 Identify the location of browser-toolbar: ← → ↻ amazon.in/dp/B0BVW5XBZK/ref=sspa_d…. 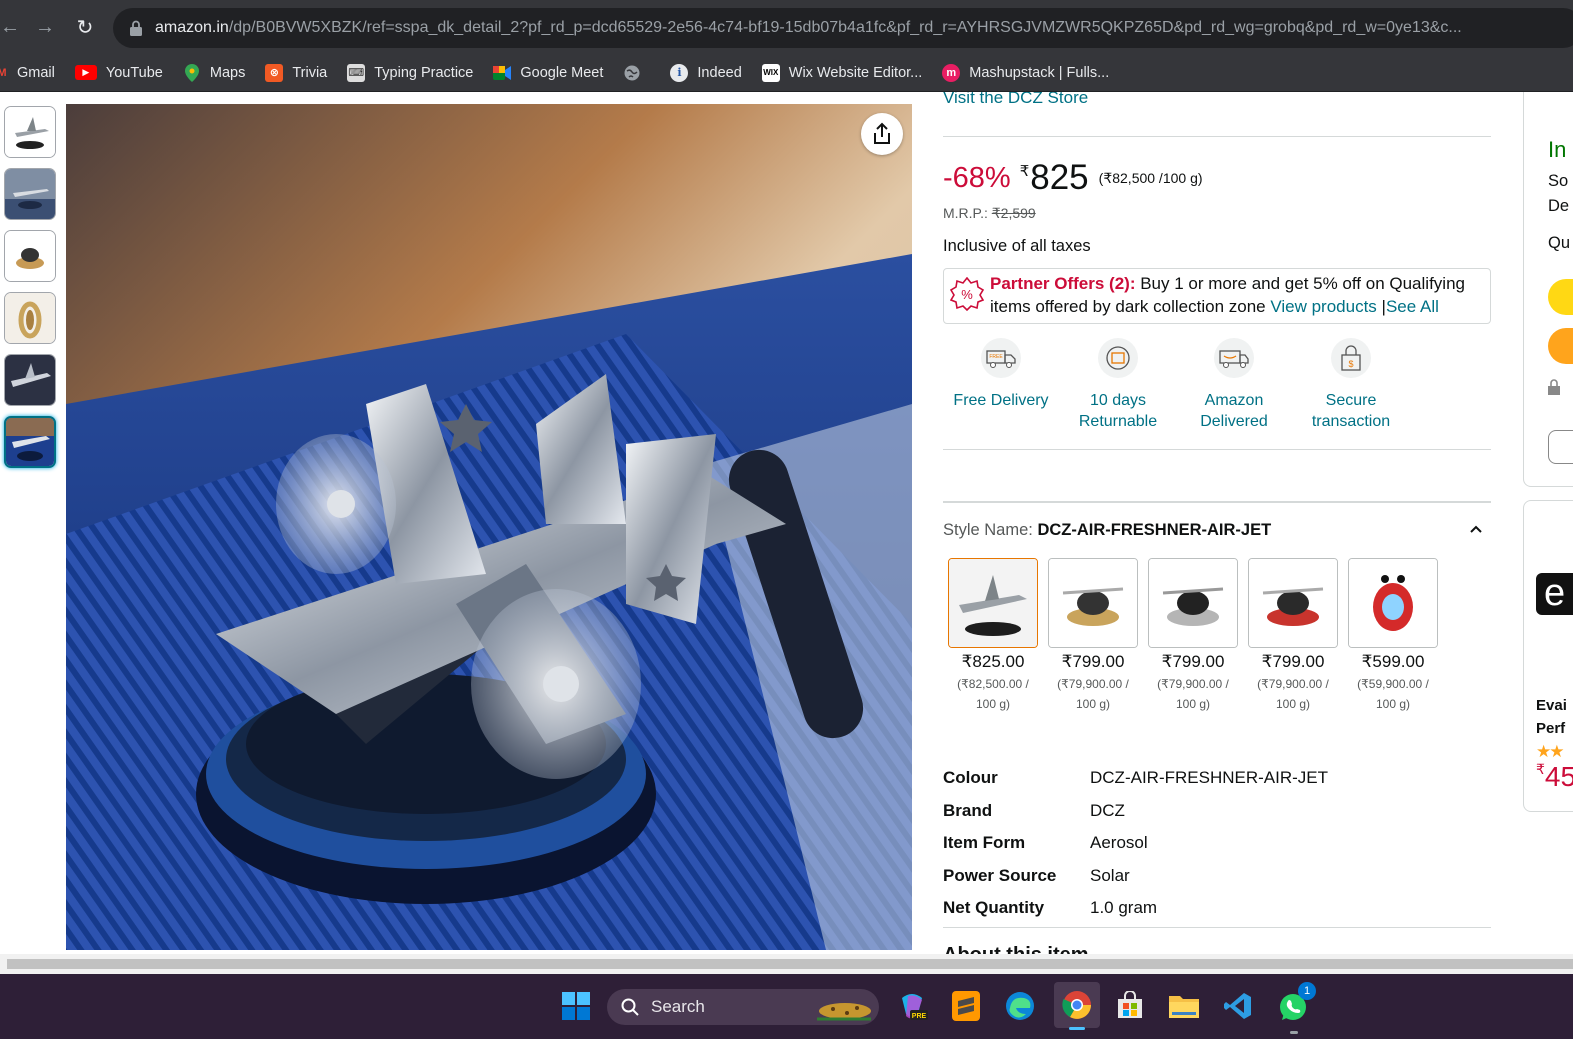
(786, 27).